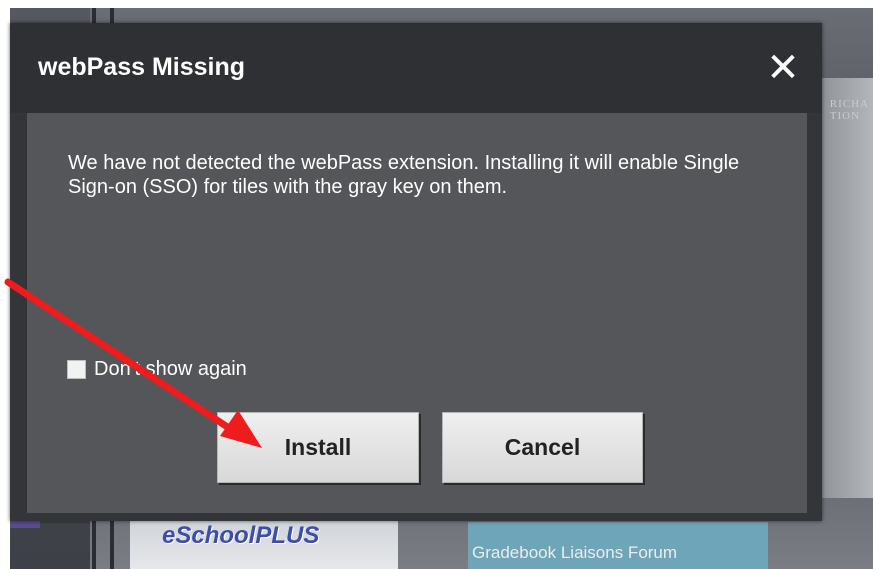 This screenshot has width=873, height=569. What do you see at coordinates (843, 288) in the screenshot?
I see `background-building-image` at bounding box center [843, 288].